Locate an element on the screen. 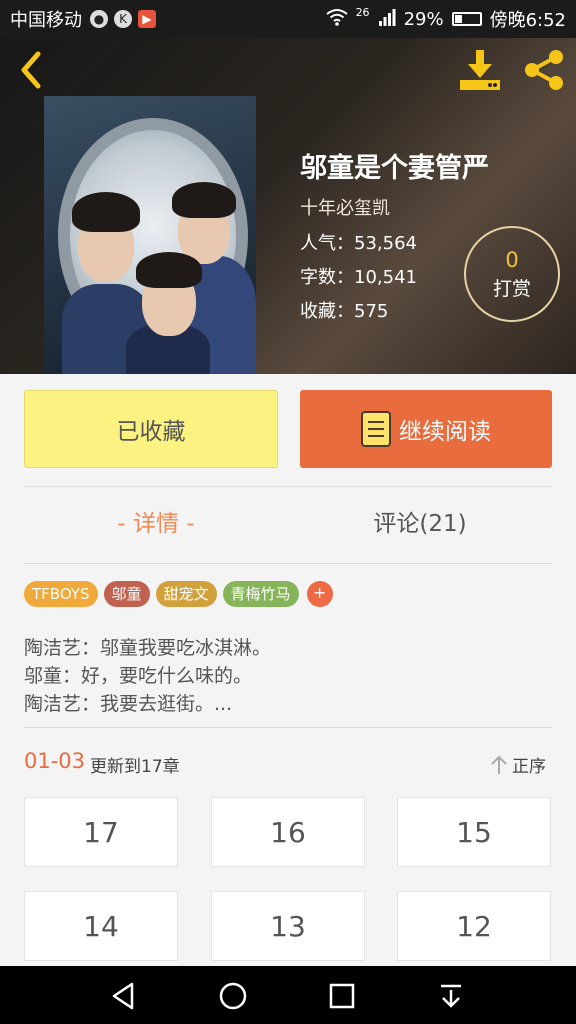  download-icon is located at coordinates (480, 70).